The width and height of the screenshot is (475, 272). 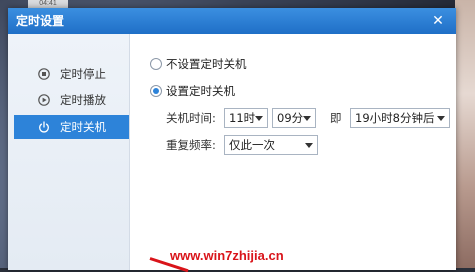 I want to click on relative-time-select: 19小时8分钟后, so click(x=400, y=118).